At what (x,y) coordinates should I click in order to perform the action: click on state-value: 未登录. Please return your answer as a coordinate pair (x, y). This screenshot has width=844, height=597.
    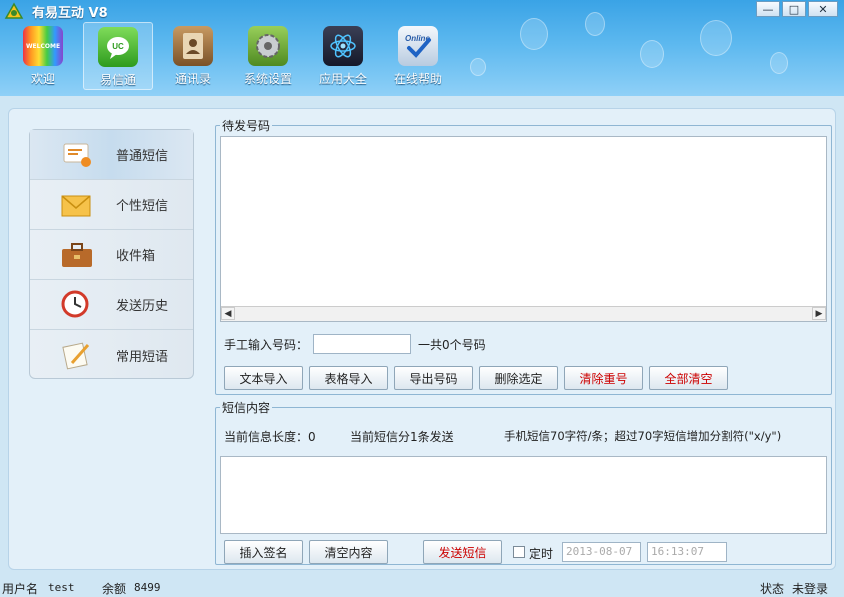
    Looking at the image, I should click on (810, 589).